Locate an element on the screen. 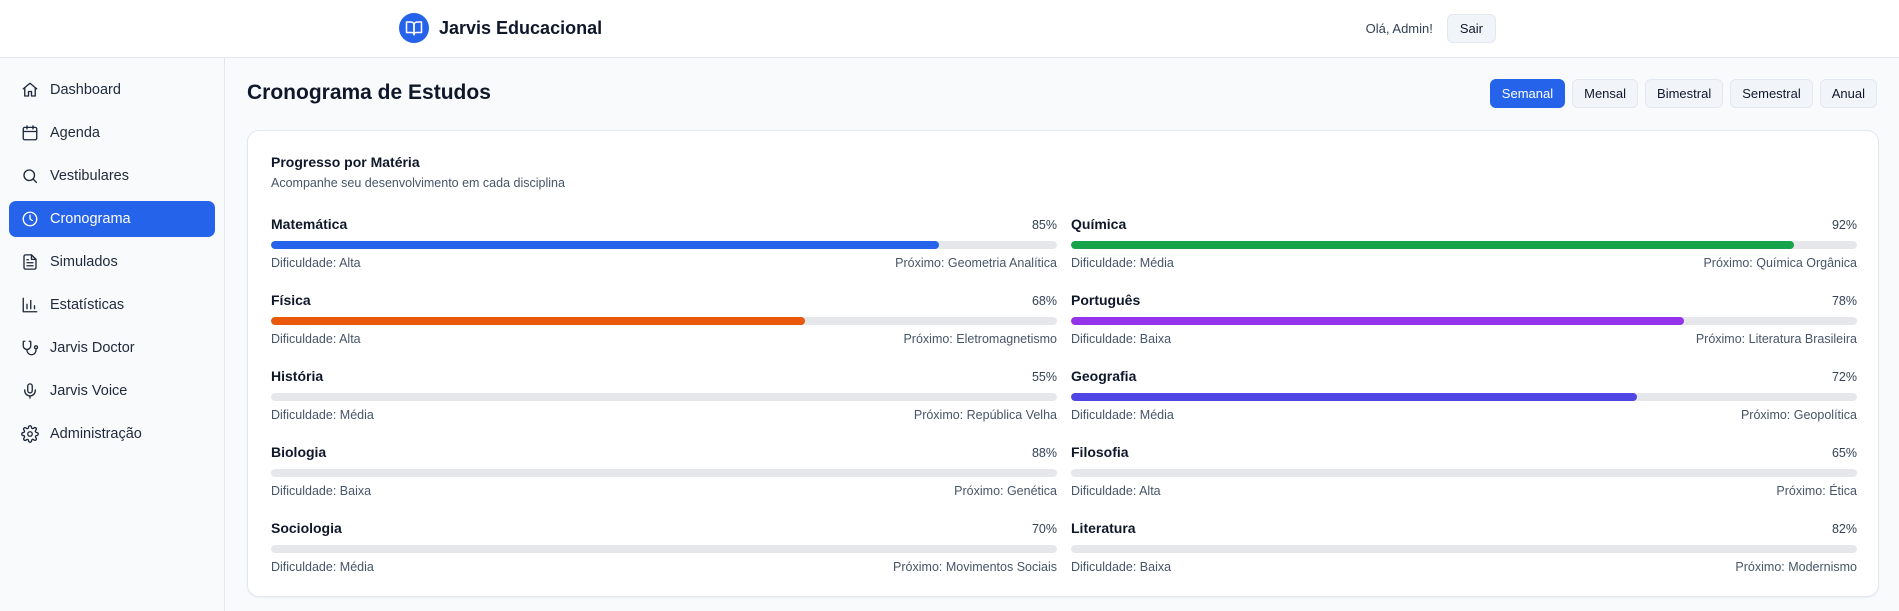 The width and height of the screenshot is (1899, 611). user-area: Olá, Admin! Sair is located at coordinates (1431, 28).